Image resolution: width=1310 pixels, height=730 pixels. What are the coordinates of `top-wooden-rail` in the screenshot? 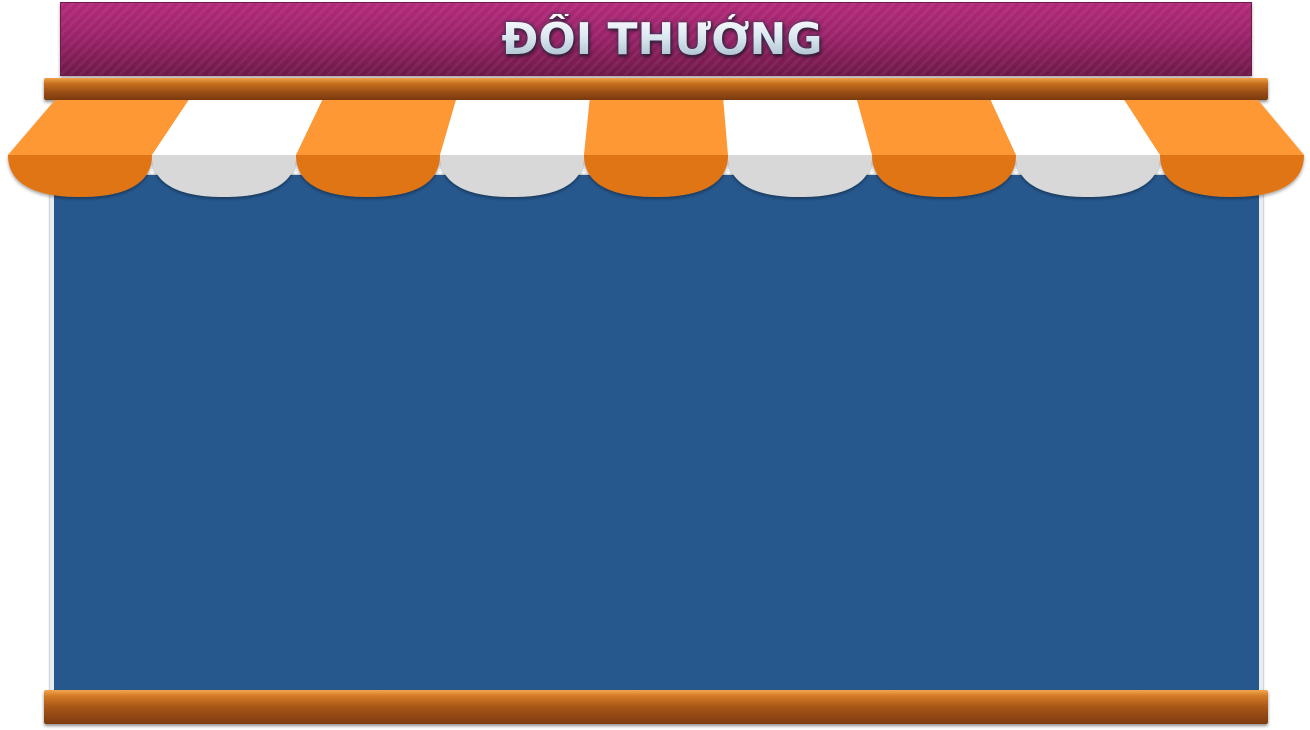 It's located at (656, 89).